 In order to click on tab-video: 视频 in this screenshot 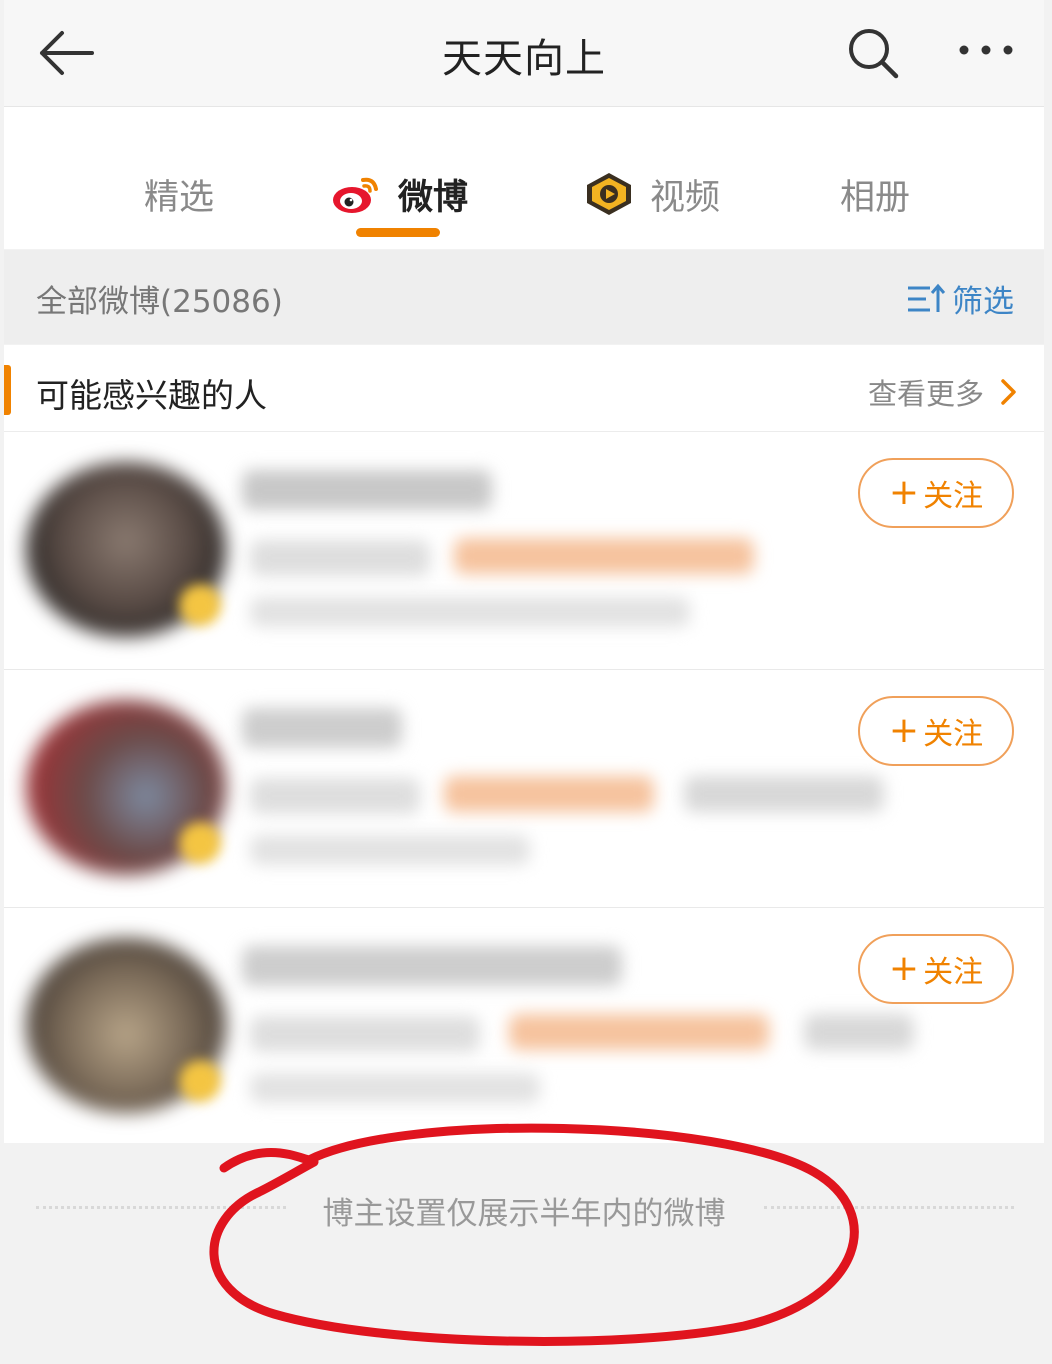, I will do `click(651, 194)`.